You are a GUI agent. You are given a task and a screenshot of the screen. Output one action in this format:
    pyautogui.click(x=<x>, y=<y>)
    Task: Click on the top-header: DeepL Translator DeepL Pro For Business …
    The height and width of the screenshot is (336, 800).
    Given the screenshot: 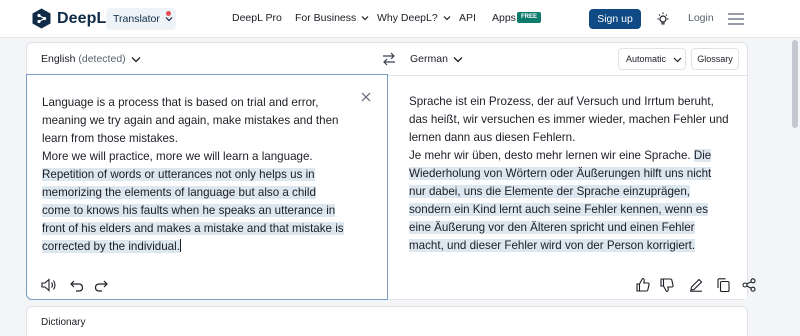 What is the action you would take?
    pyautogui.click(x=400, y=19)
    